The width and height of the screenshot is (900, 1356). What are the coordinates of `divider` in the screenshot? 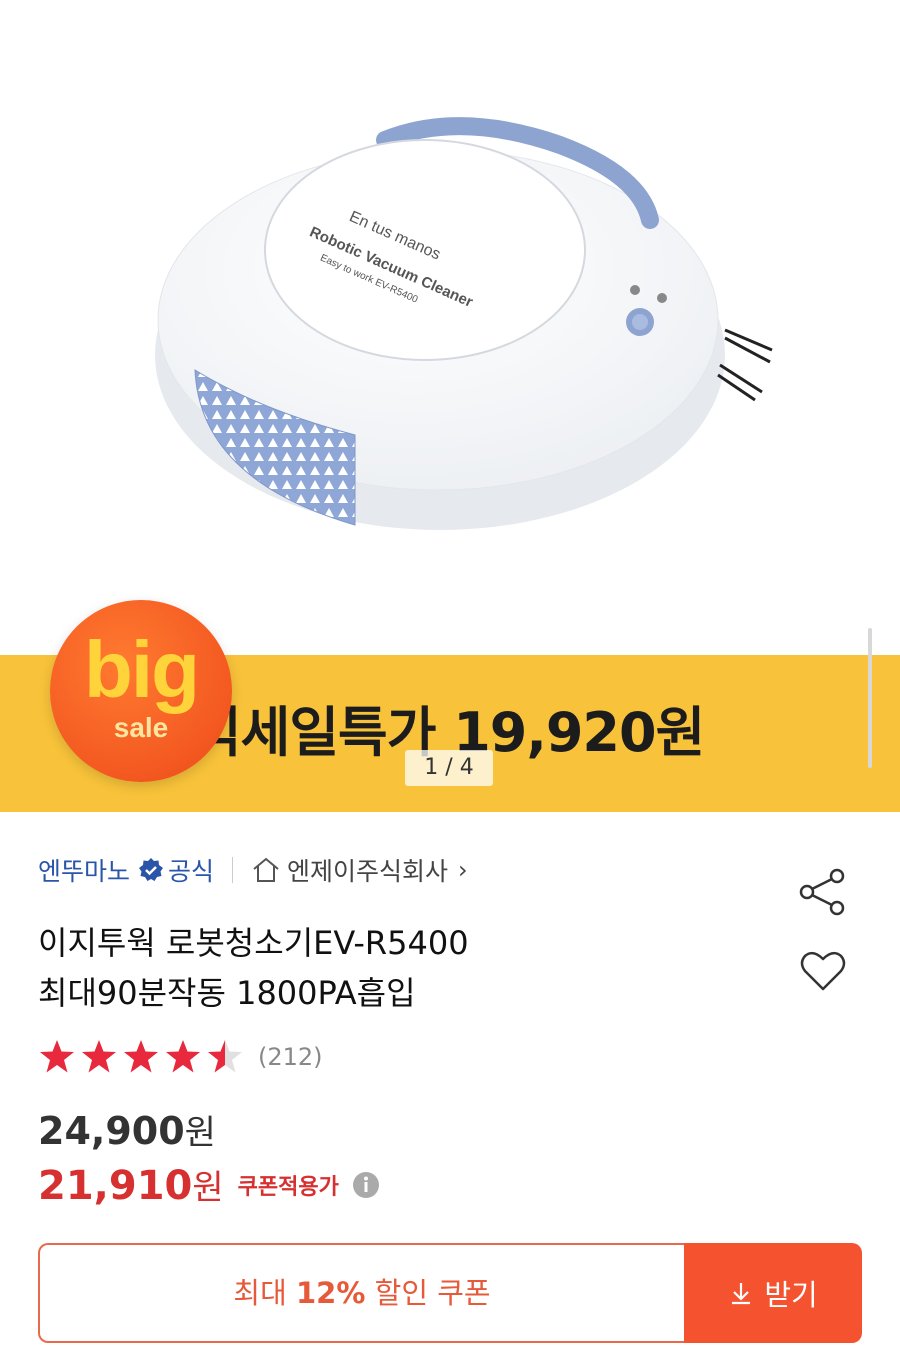 It's located at (233, 870).